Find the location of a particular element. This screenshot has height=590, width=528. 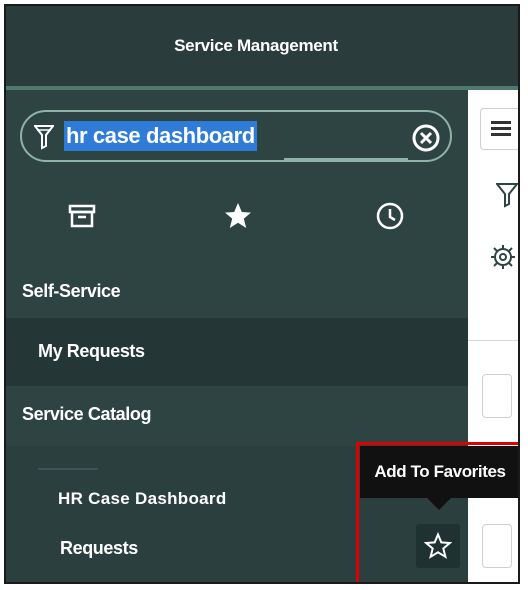

search-underline is located at coordinates (346, 159).